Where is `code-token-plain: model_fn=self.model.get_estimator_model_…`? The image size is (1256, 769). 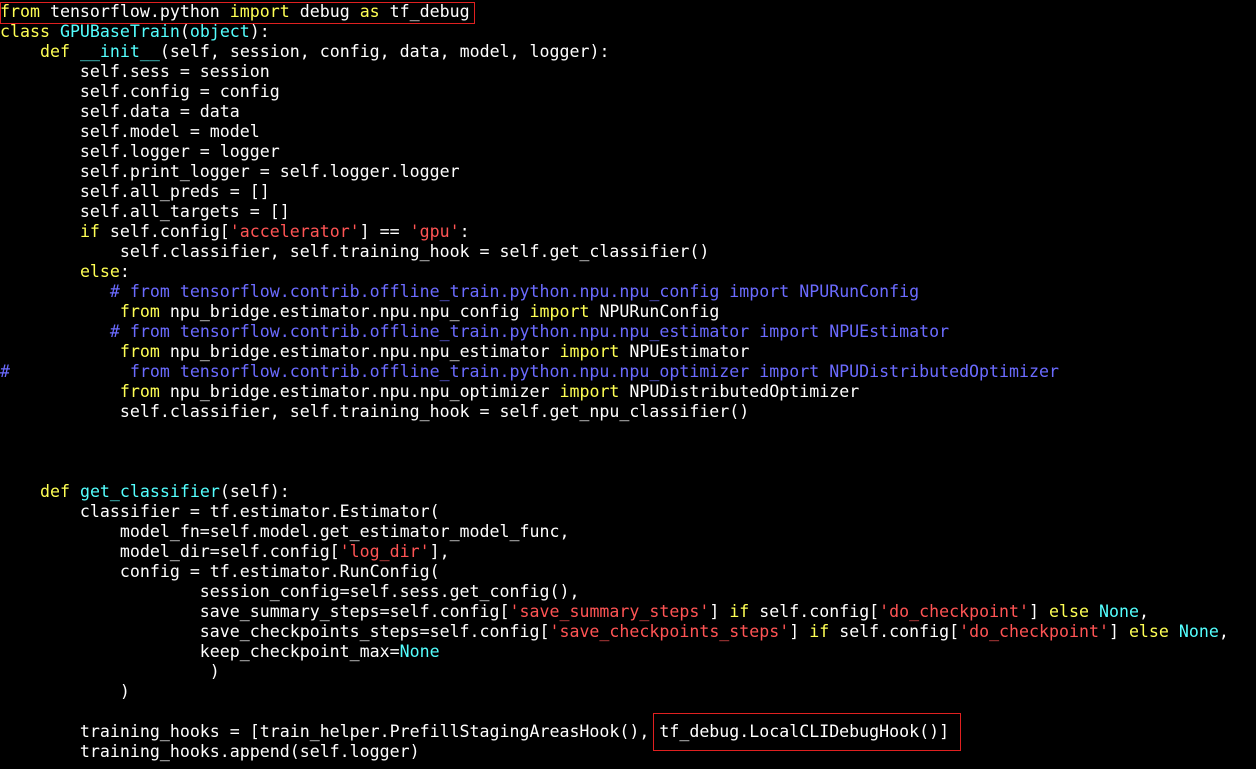
code-token-plain: model_fn=self.model.get_estimator_model_… is located at coordinates (285, 531).